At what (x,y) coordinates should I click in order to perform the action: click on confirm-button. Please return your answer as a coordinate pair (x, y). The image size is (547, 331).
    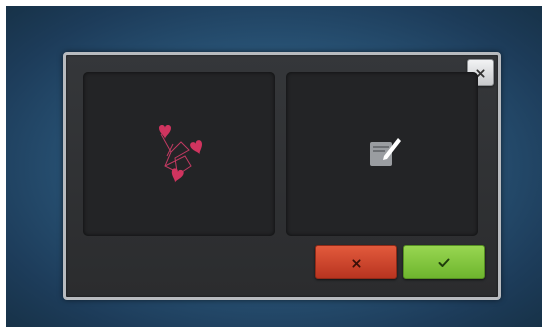
    Looking at the image, I should click on (444, 262).